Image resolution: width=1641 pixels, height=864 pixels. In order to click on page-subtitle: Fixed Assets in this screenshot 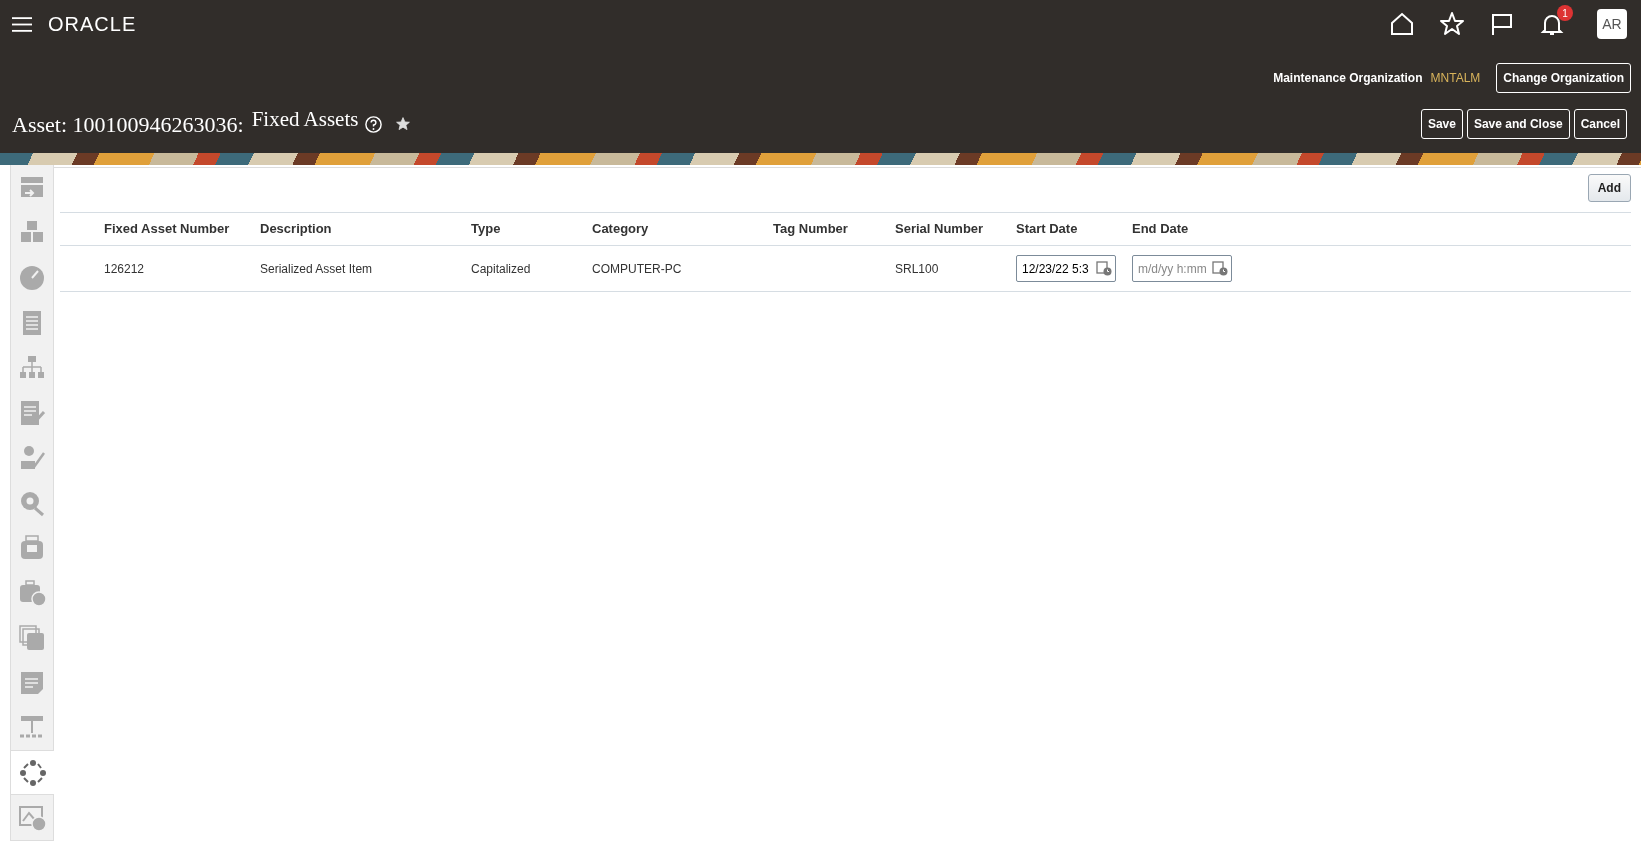, I will do `click(305, 120)`.